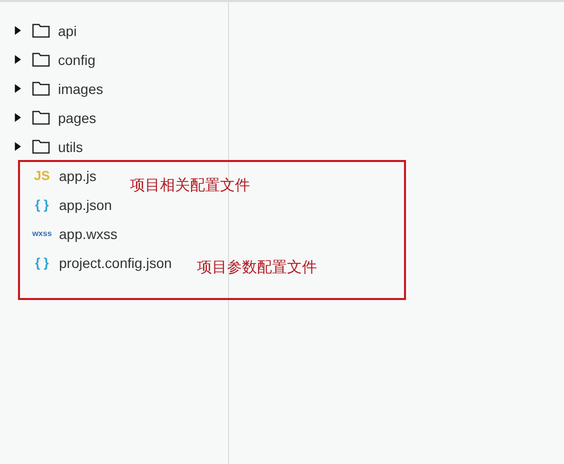  Describe the element at coordinates (77, 118) in the screenshot. I see `folder-name: pages` at that location.